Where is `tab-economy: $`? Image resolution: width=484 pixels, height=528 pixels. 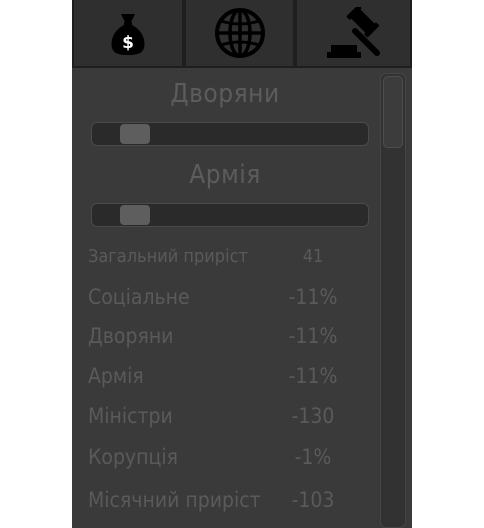 tab-economy: $ is located at coordinates (128, 33).